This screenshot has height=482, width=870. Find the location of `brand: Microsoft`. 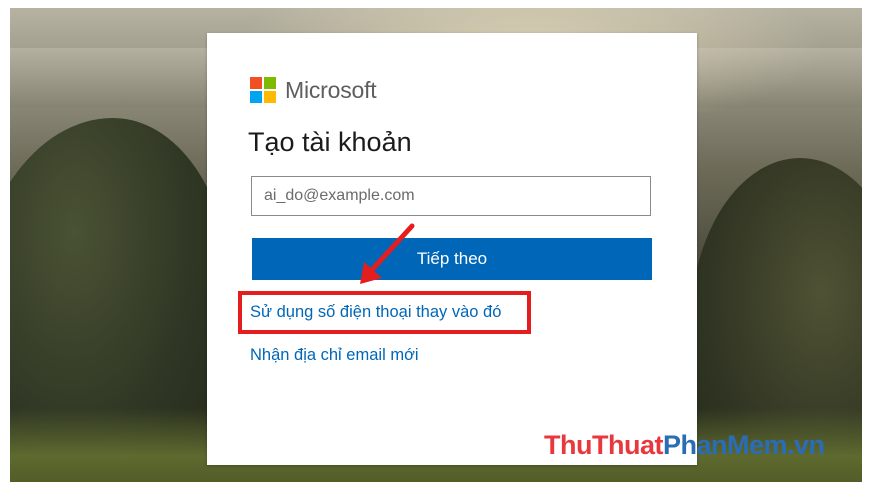

brand: Microsoft is located at coordinates (313, 90).